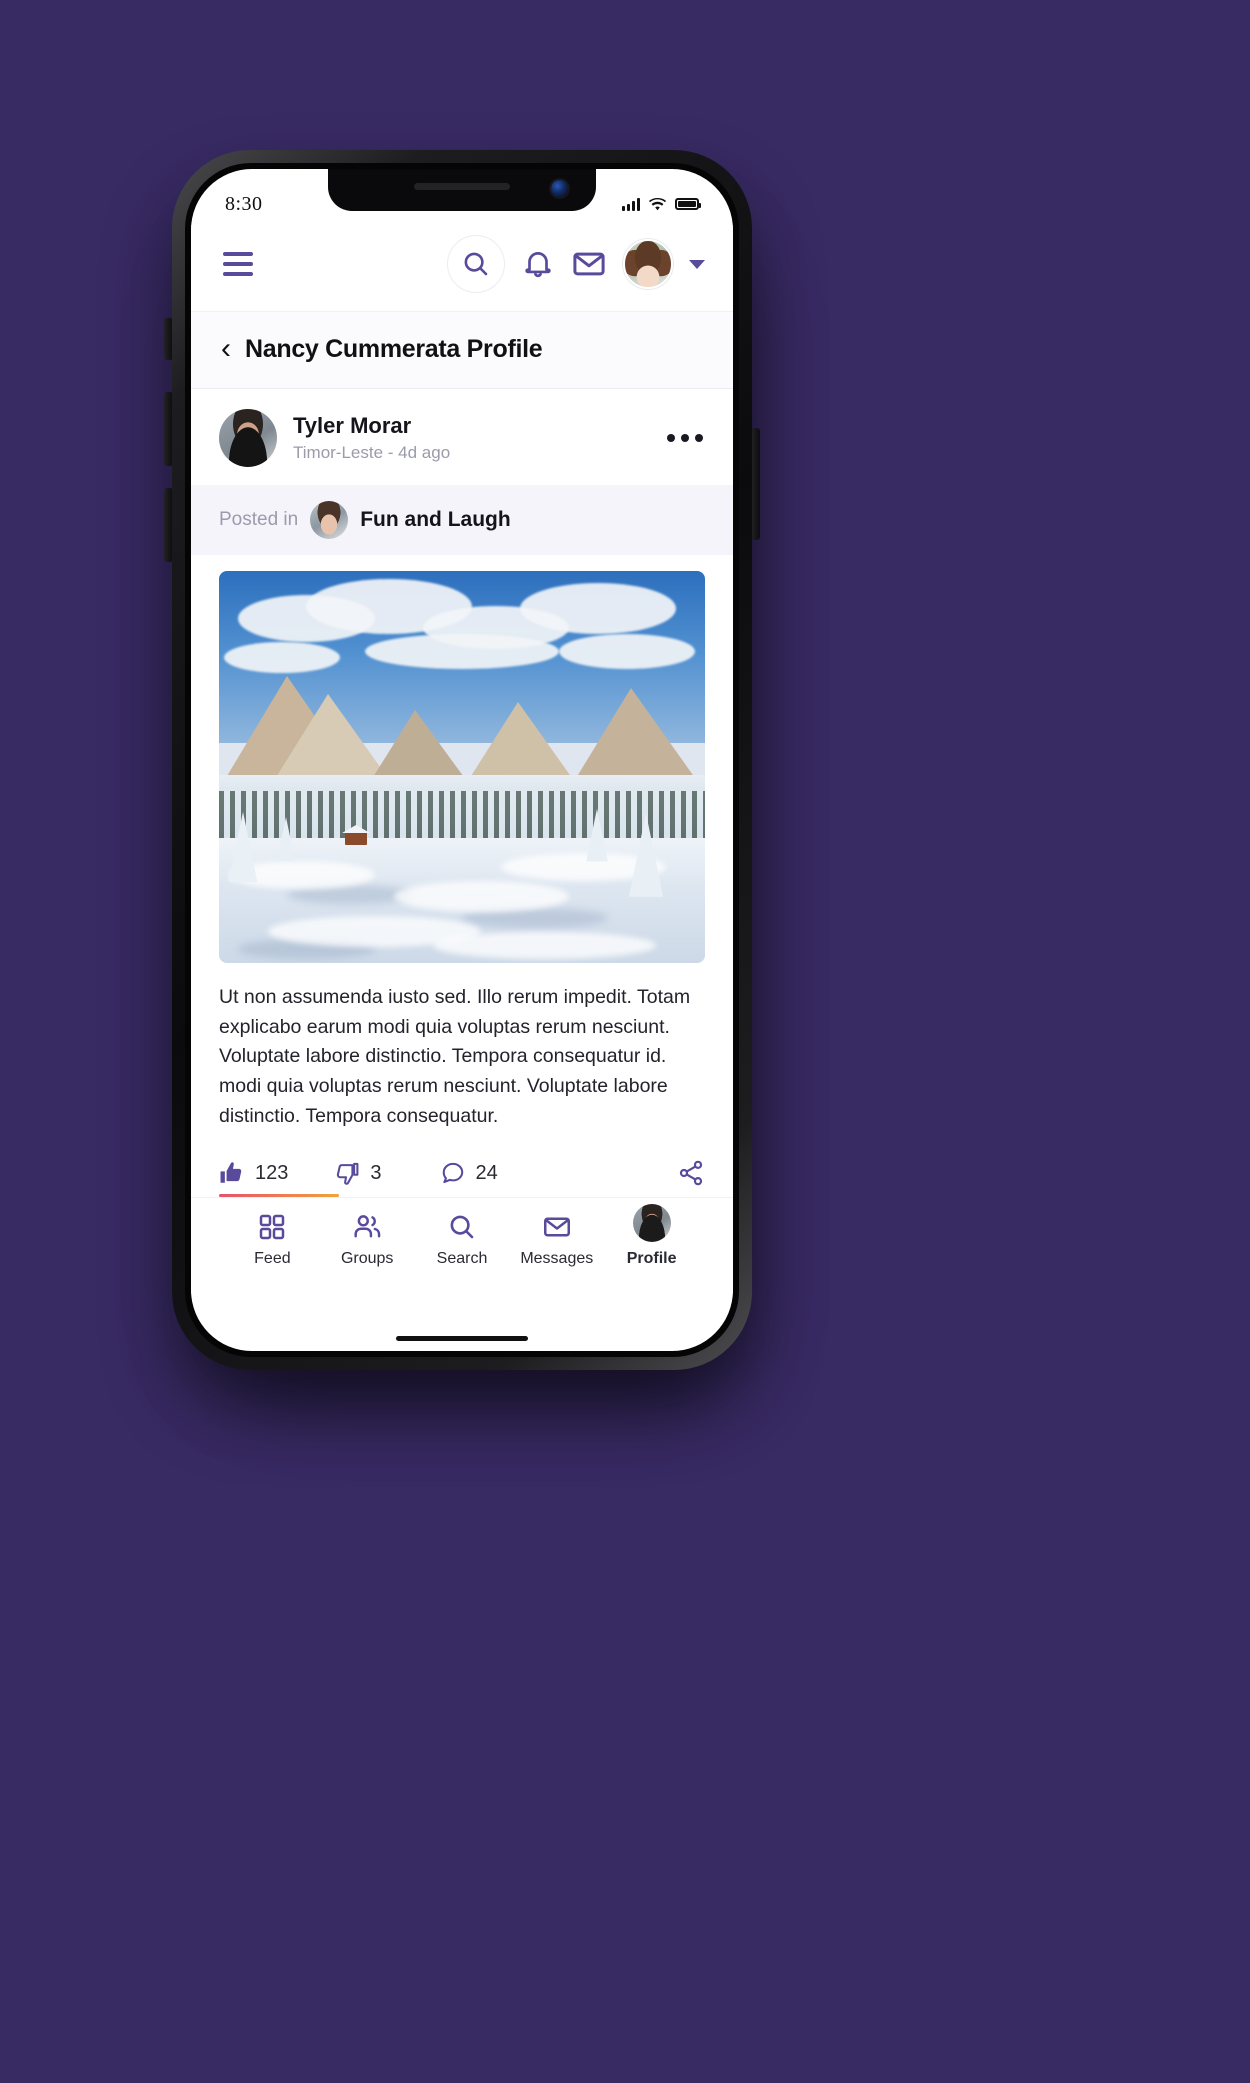  Describe the element at coordinates (244, 203) in the screenshot. I see `status-time: 8:30` at that location.